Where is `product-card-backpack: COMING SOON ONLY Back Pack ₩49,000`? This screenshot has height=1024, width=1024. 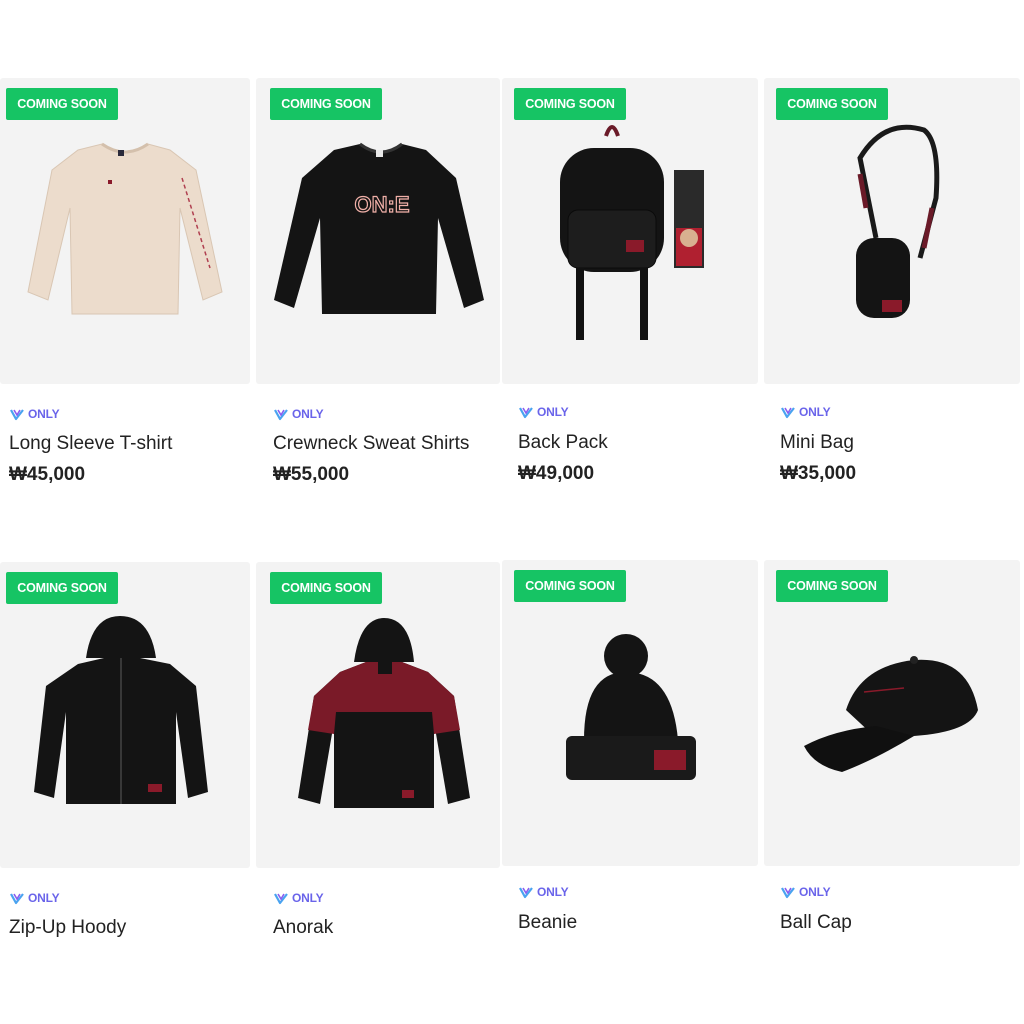
product-card-backpack: COMING SOON ONLY Back Pack ₩49,000 is located at coordinates (630, 288).